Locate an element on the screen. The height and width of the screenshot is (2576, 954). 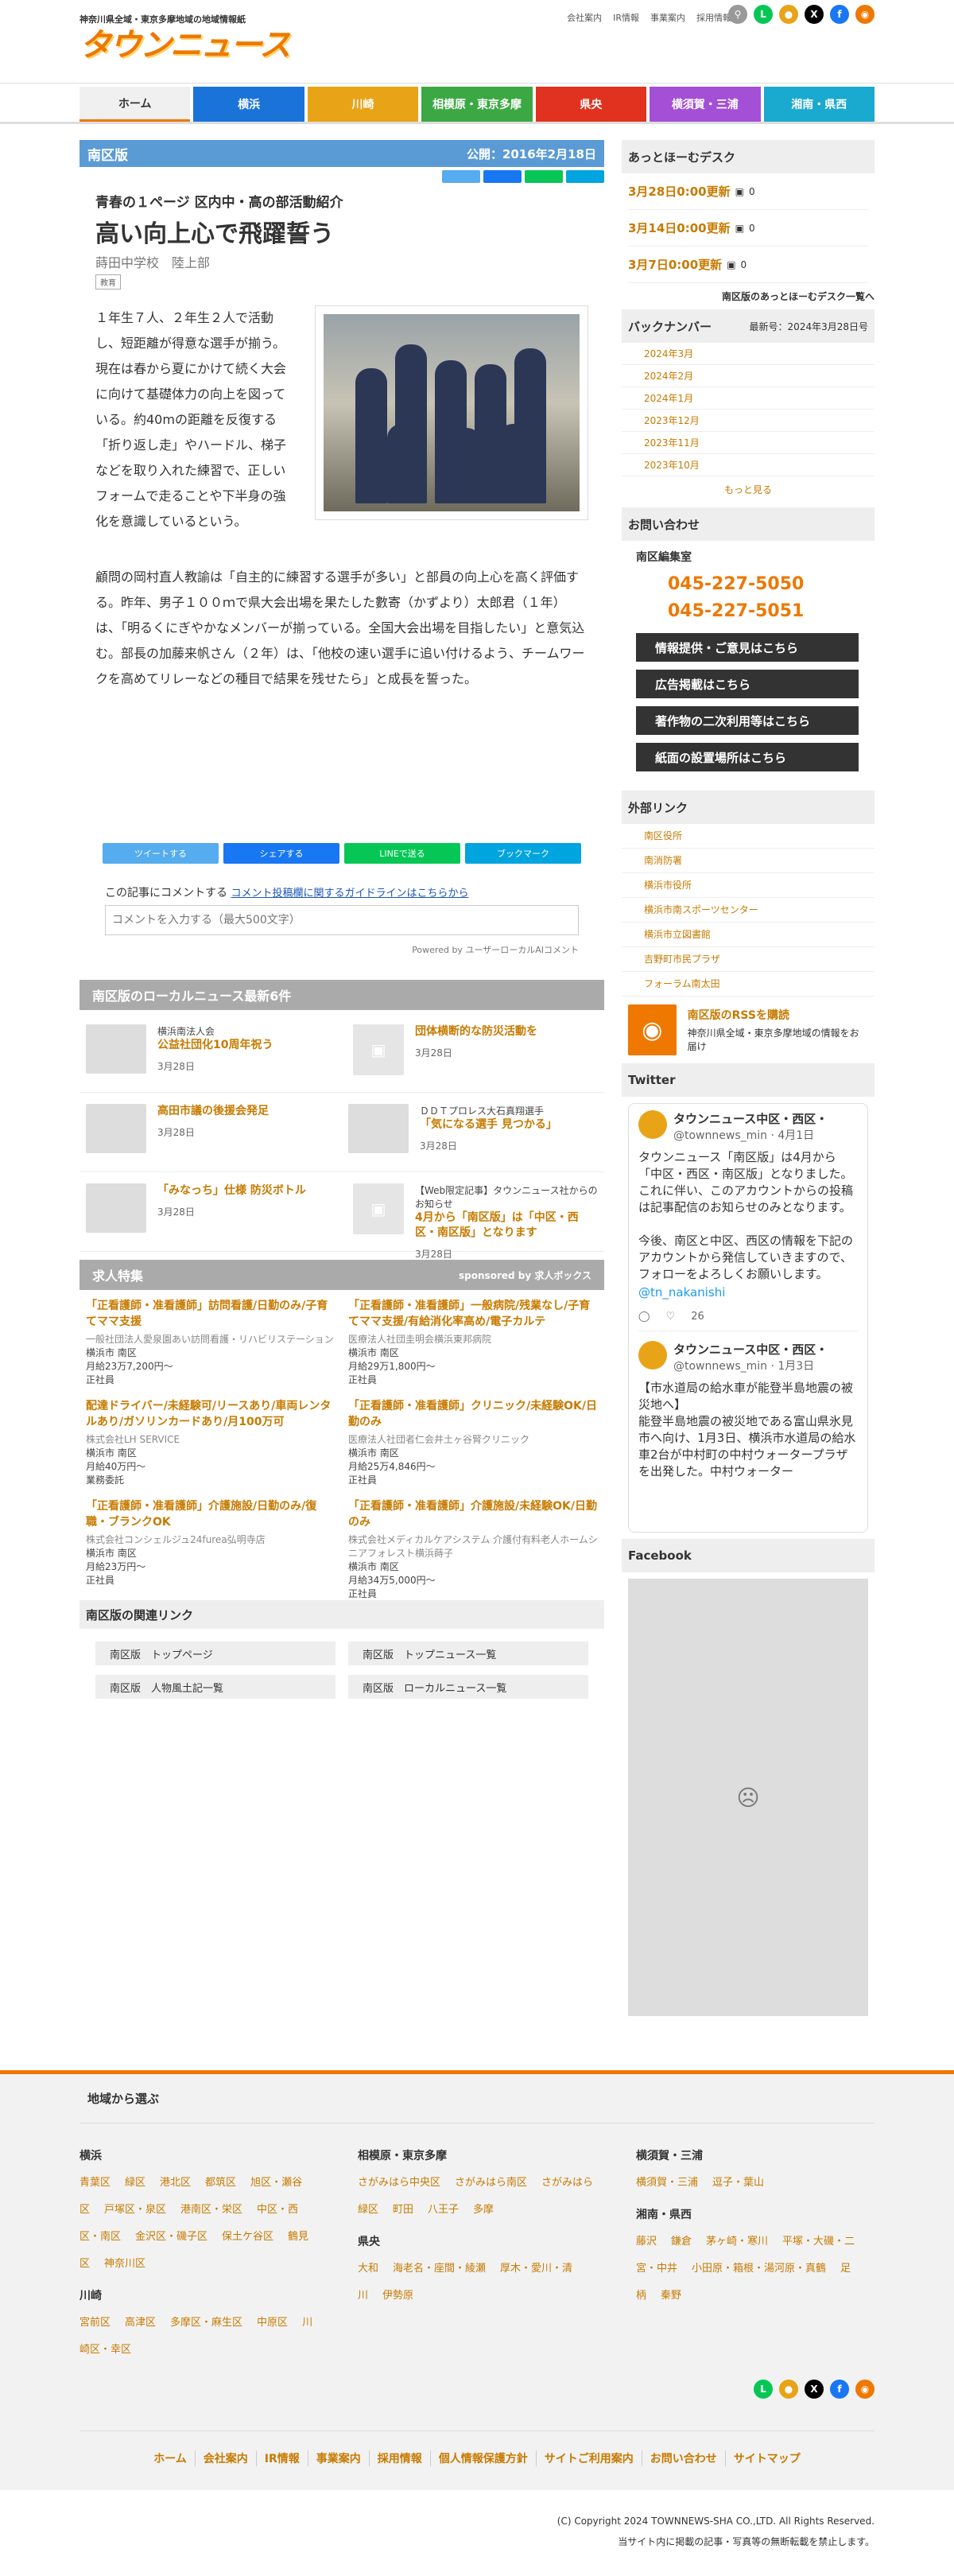
job-title: 「正看護師・准看護師」介護施設/未経験OK/日勤のみ is located at coordinates (473, 1514).